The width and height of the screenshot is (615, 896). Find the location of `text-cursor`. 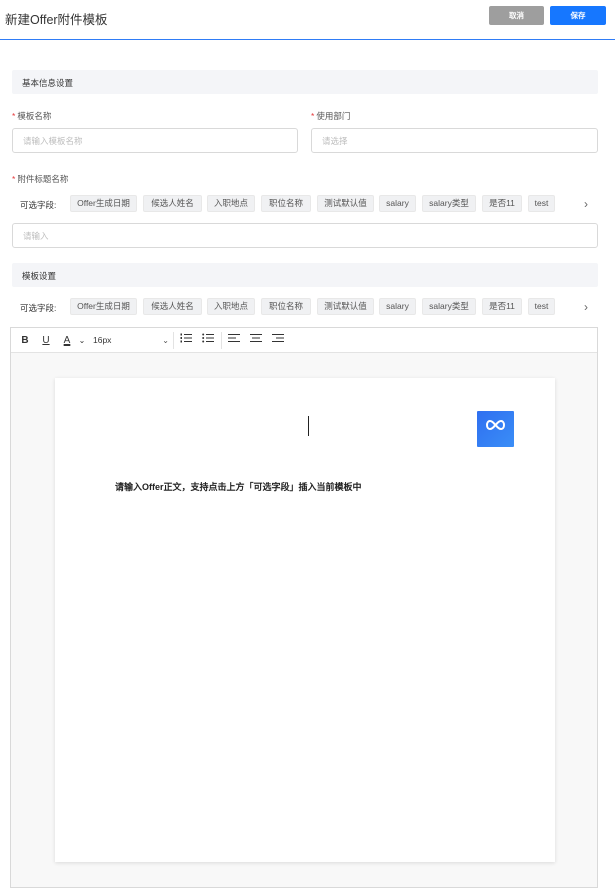

text-cursor is located at coordinates (308, 426).